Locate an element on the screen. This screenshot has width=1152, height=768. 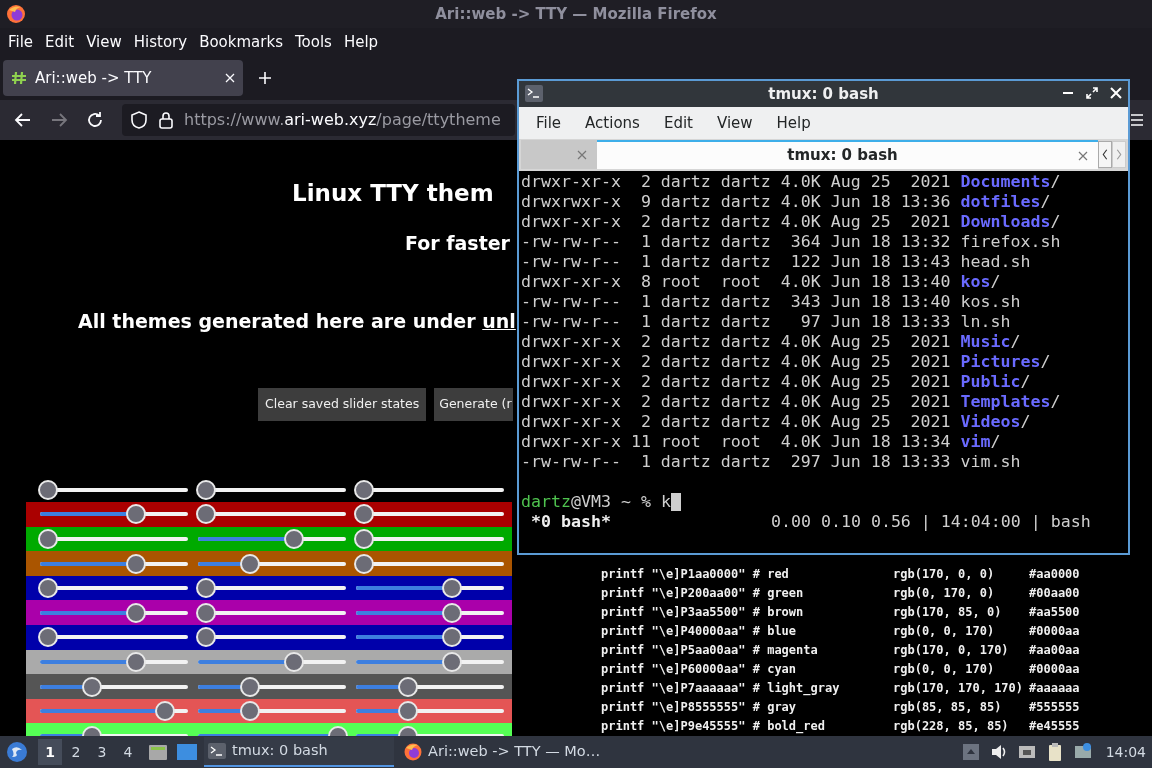
hex-text: #aa5500 is located at coordinates (1054, 612).